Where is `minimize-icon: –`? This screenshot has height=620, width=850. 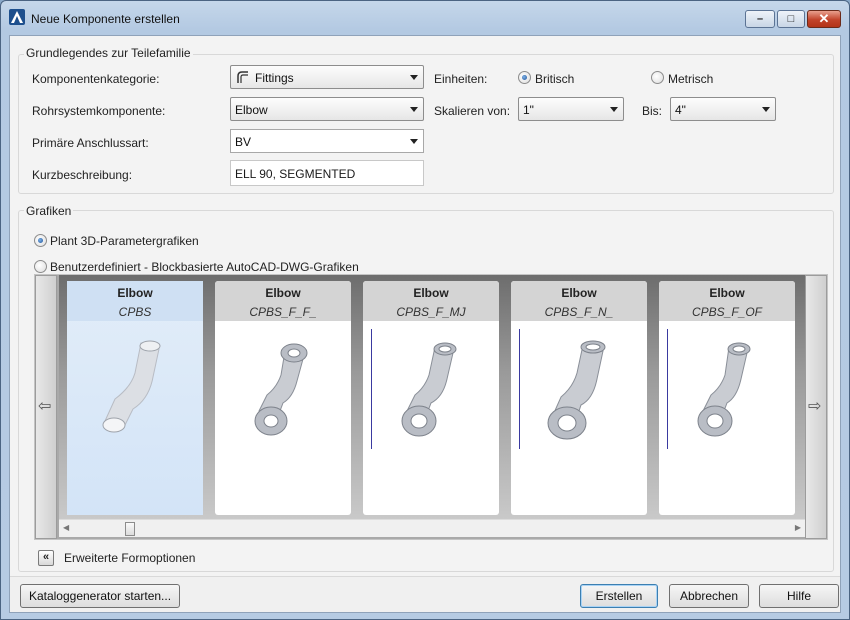 minimize-icon: – is located at coordinates (760, 19).